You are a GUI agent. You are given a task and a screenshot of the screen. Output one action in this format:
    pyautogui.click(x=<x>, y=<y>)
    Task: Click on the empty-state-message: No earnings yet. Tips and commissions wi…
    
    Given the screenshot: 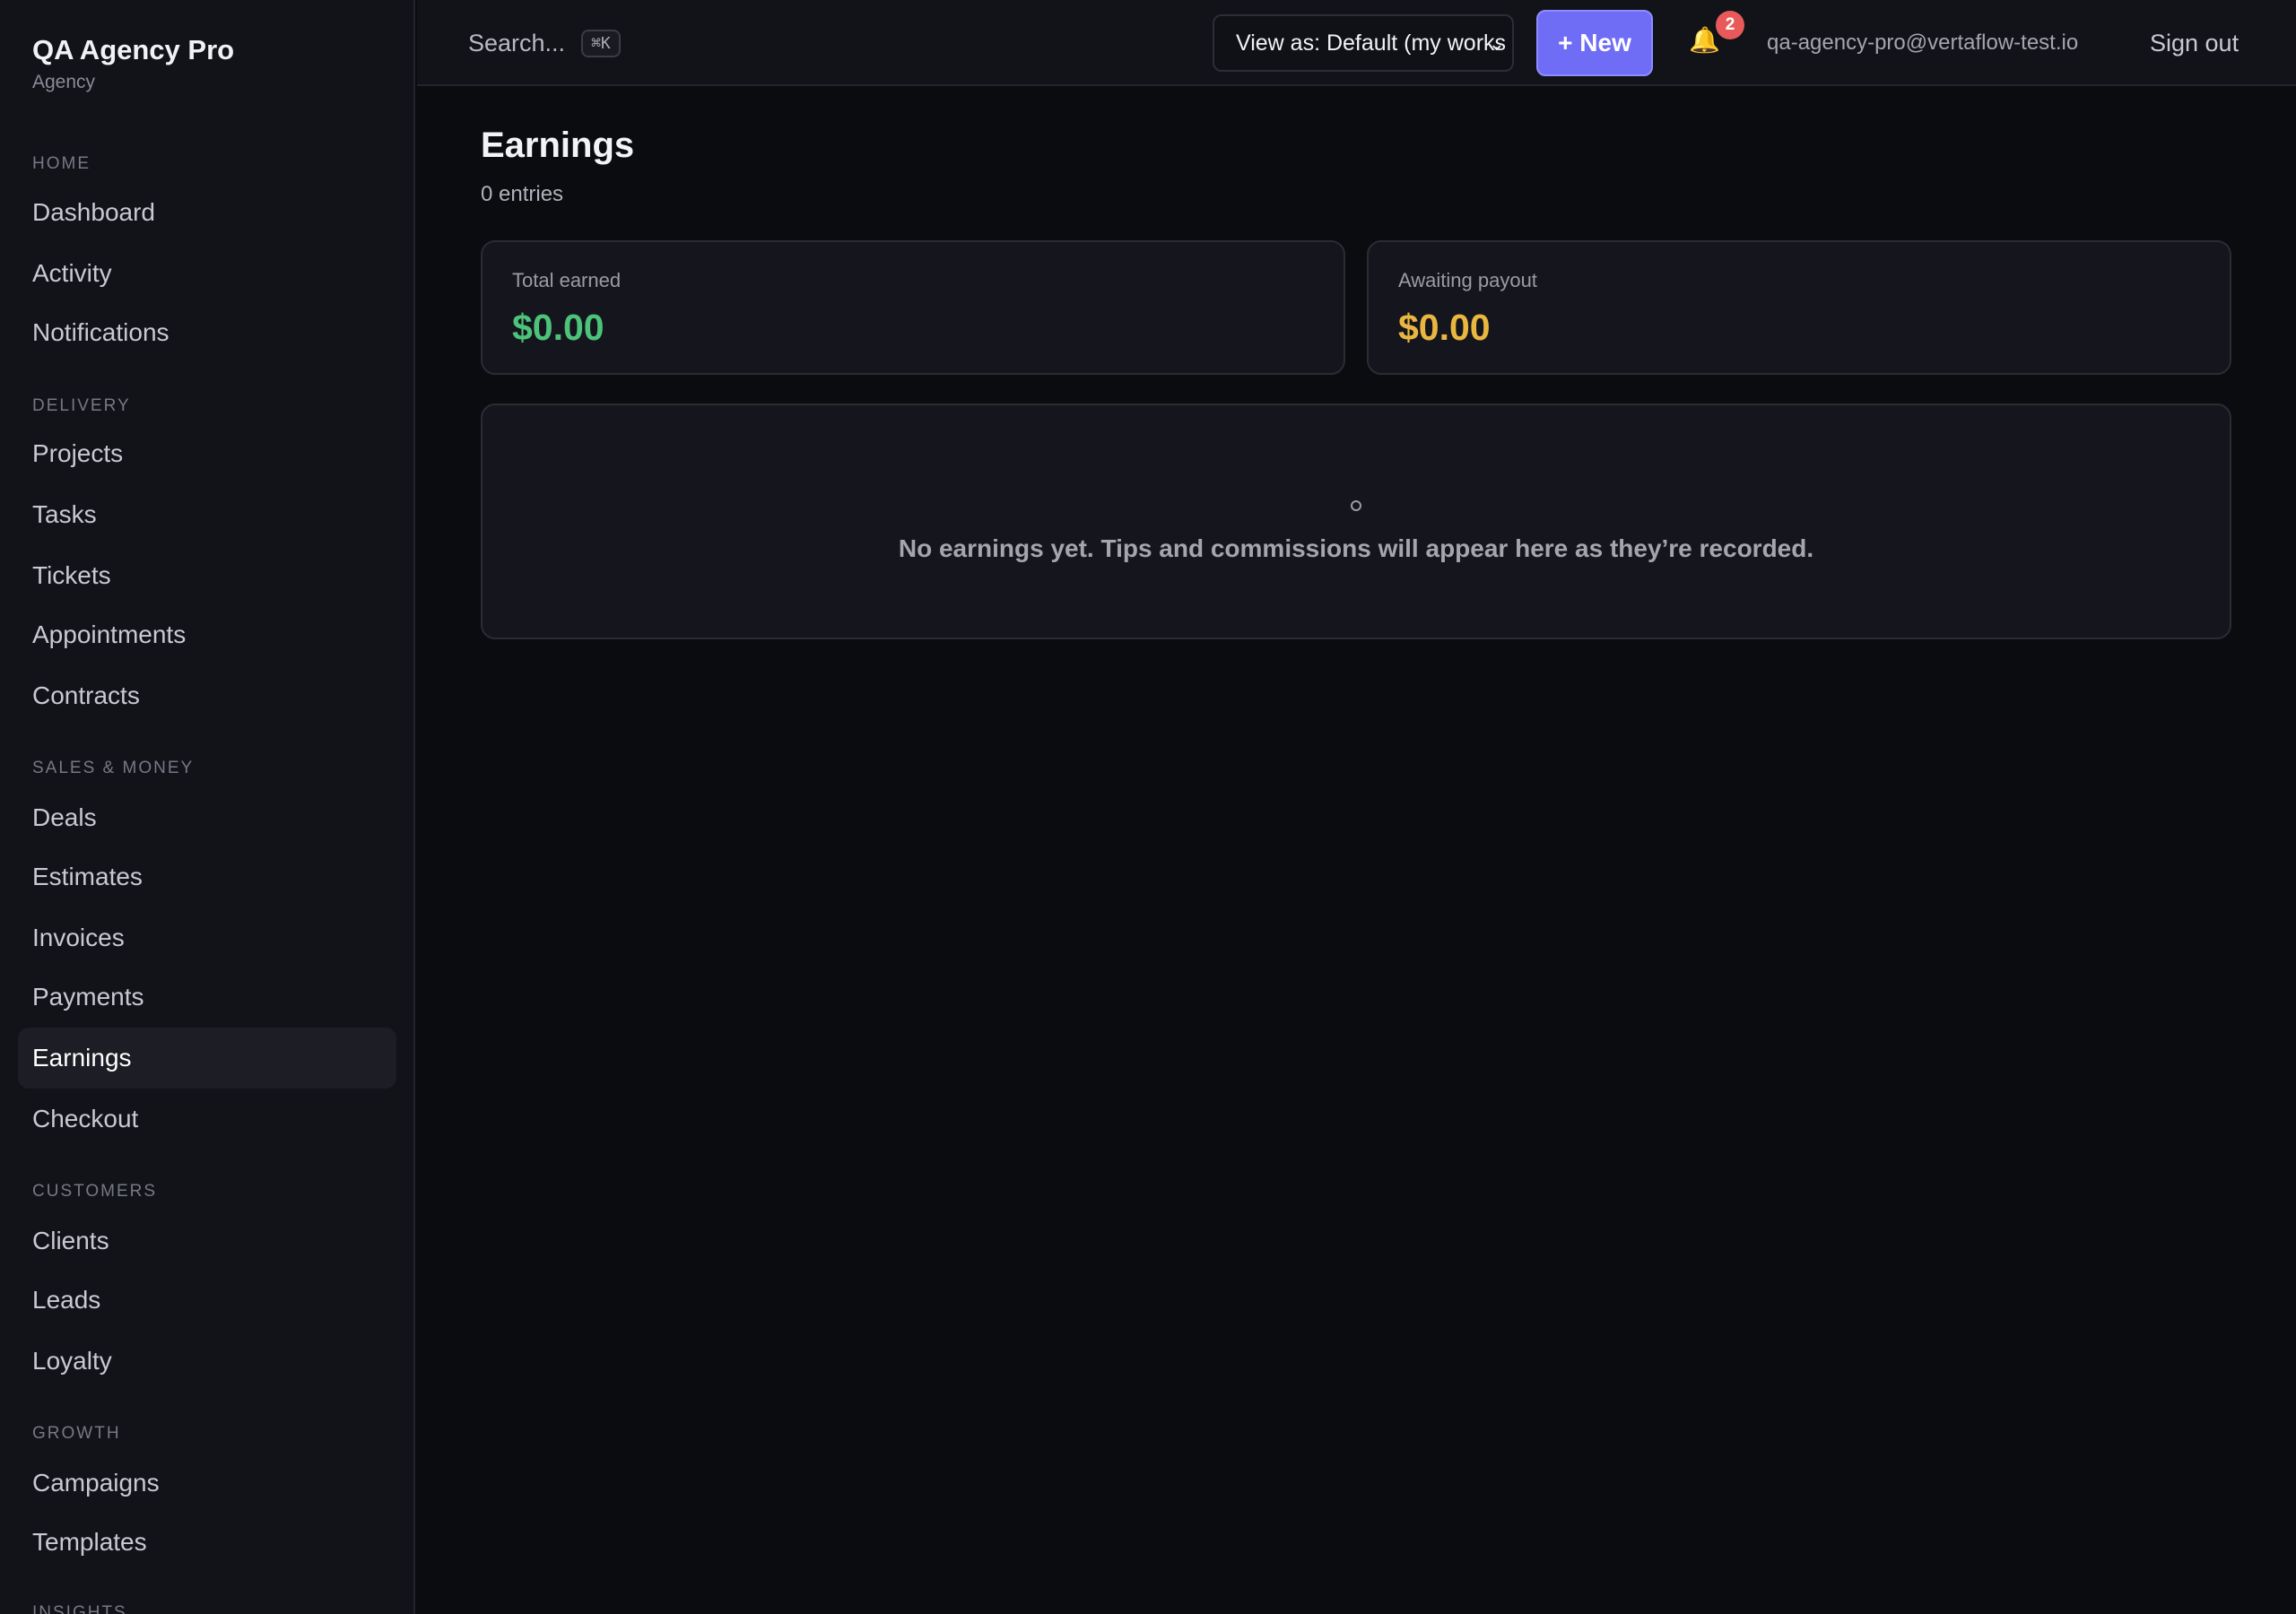 What is the action you would take?
    pyautogui.click(x=1356, y=548)
    